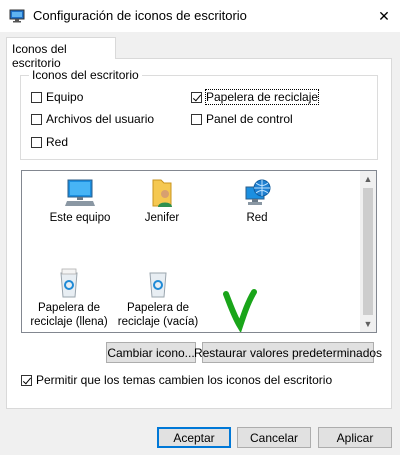  I want to click on checkbox-red: Red, so click(49, 142).